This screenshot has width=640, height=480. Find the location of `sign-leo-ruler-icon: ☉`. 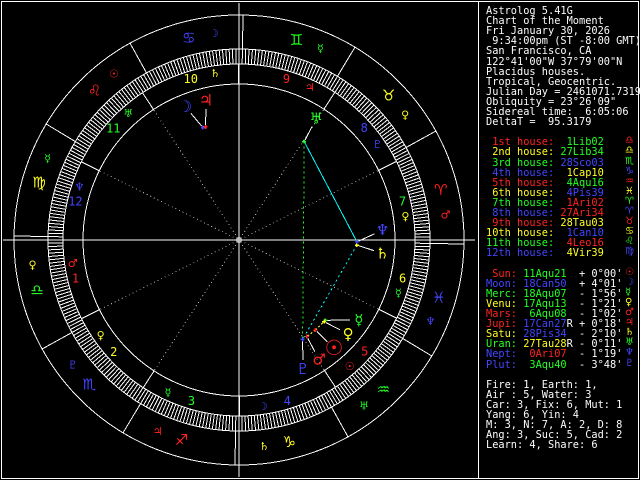

sign-leo-ruler-icon: ☉ is located at coordinates (114, 73).